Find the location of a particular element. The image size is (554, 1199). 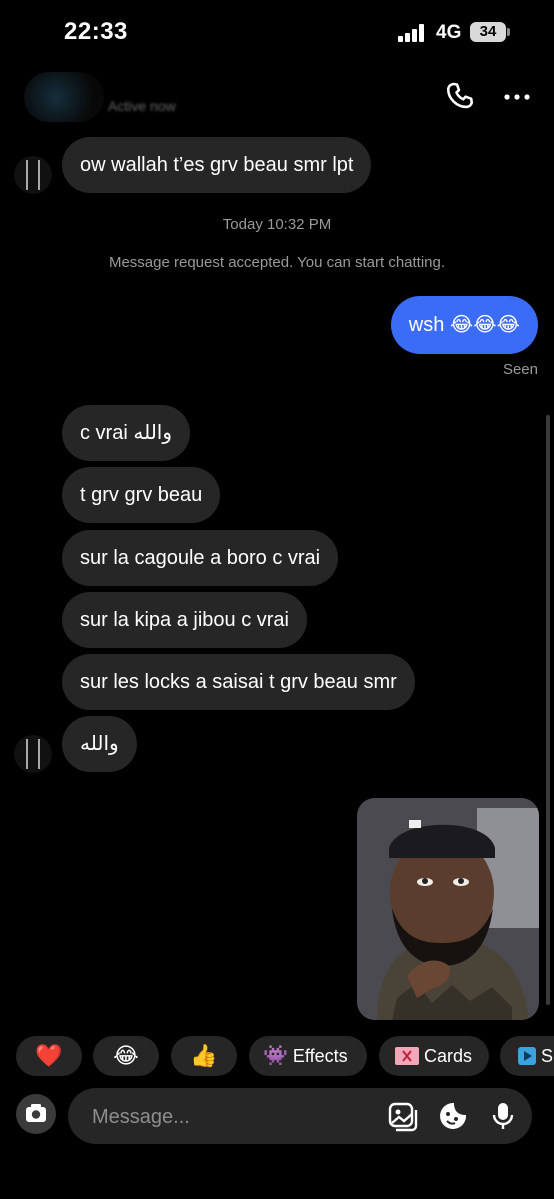

camera-icon is located at coordinates (36, 1113).